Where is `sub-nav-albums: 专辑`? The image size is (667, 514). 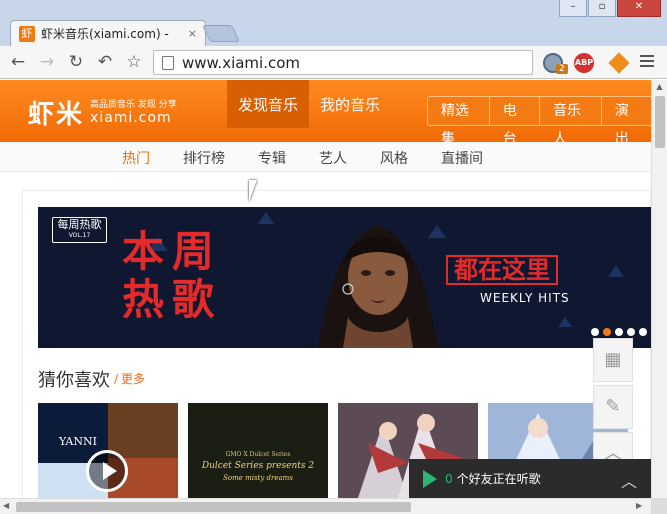
sub-nav-albums: 专辑 is located at coordinates (272, 158).